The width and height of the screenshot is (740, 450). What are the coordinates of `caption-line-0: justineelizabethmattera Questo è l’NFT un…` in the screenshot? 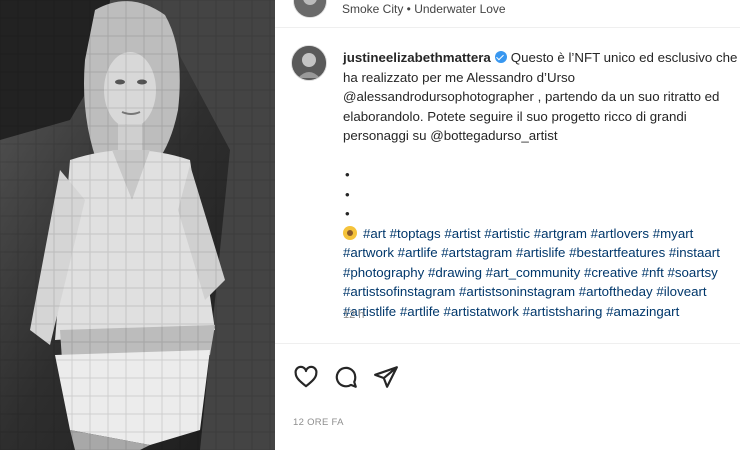 It's located at (541, 58).